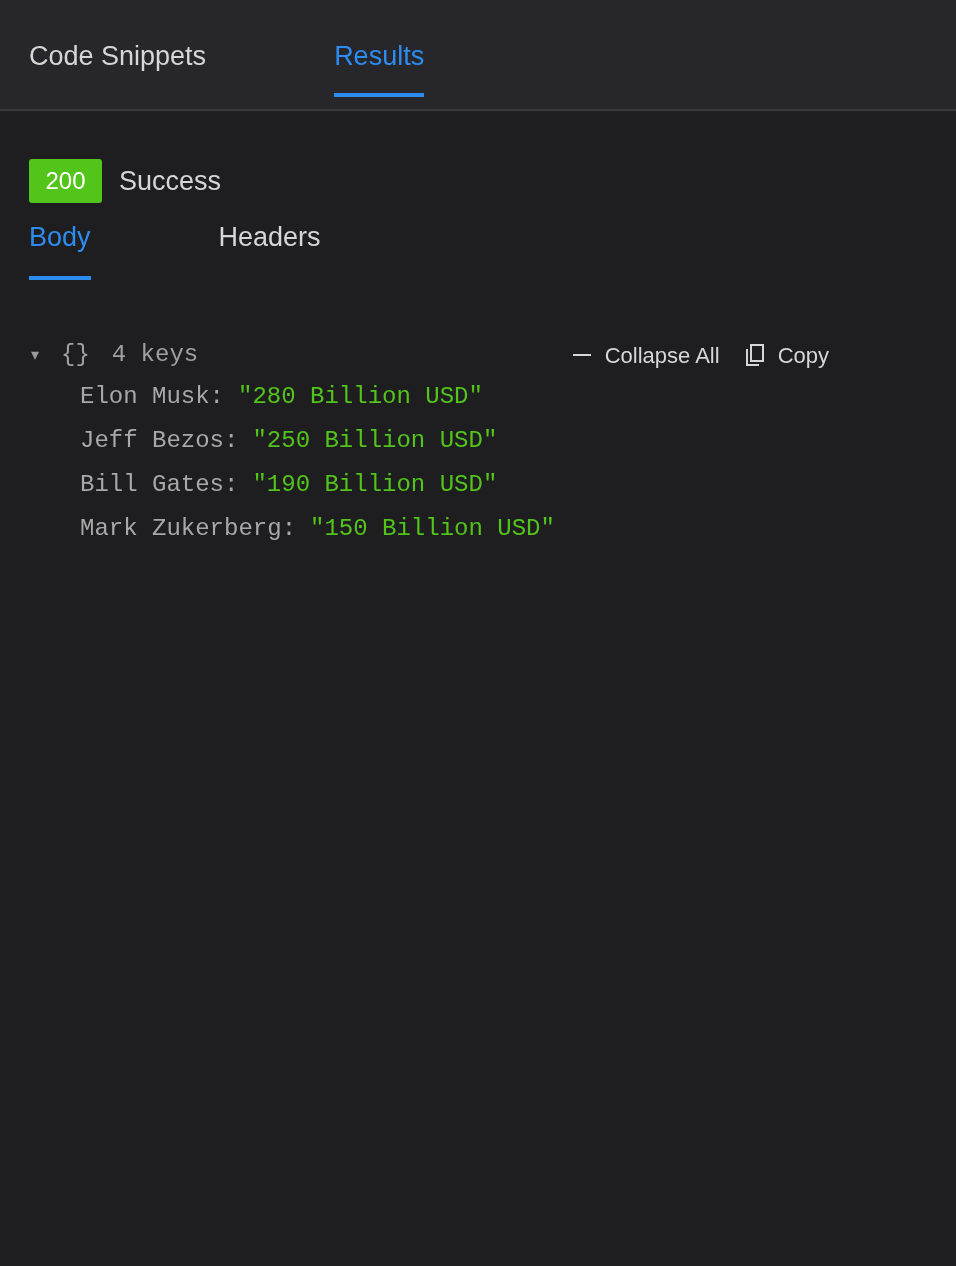  I want to click on json-string-value: "190 Billion USD", so click(375, 485).